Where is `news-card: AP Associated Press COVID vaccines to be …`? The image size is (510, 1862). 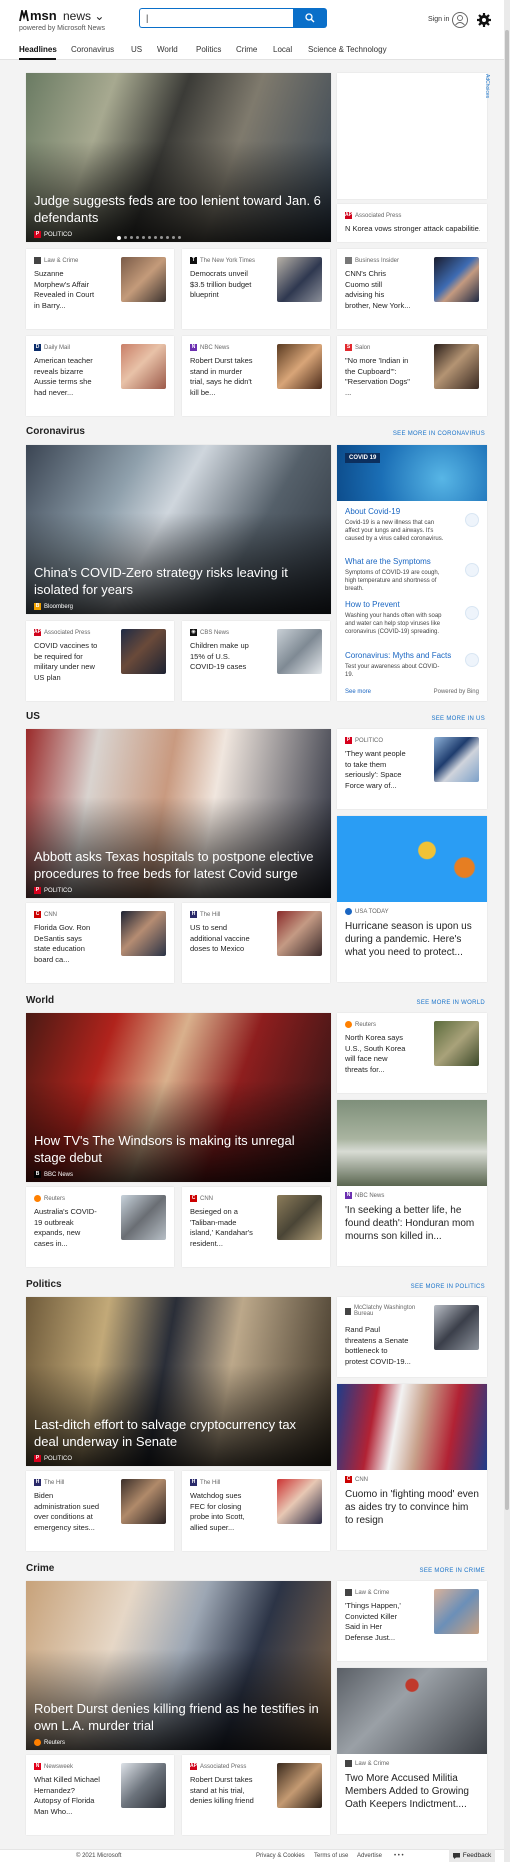
news-card: AP Associated Press COVID vaccines to be … is located at coordinates (100, 661).